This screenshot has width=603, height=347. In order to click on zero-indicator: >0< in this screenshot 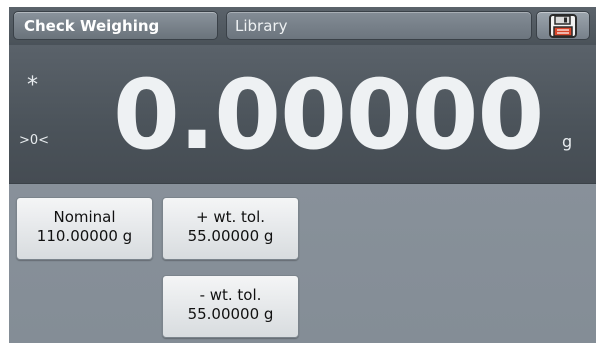, I will do `click(34, 140)`.